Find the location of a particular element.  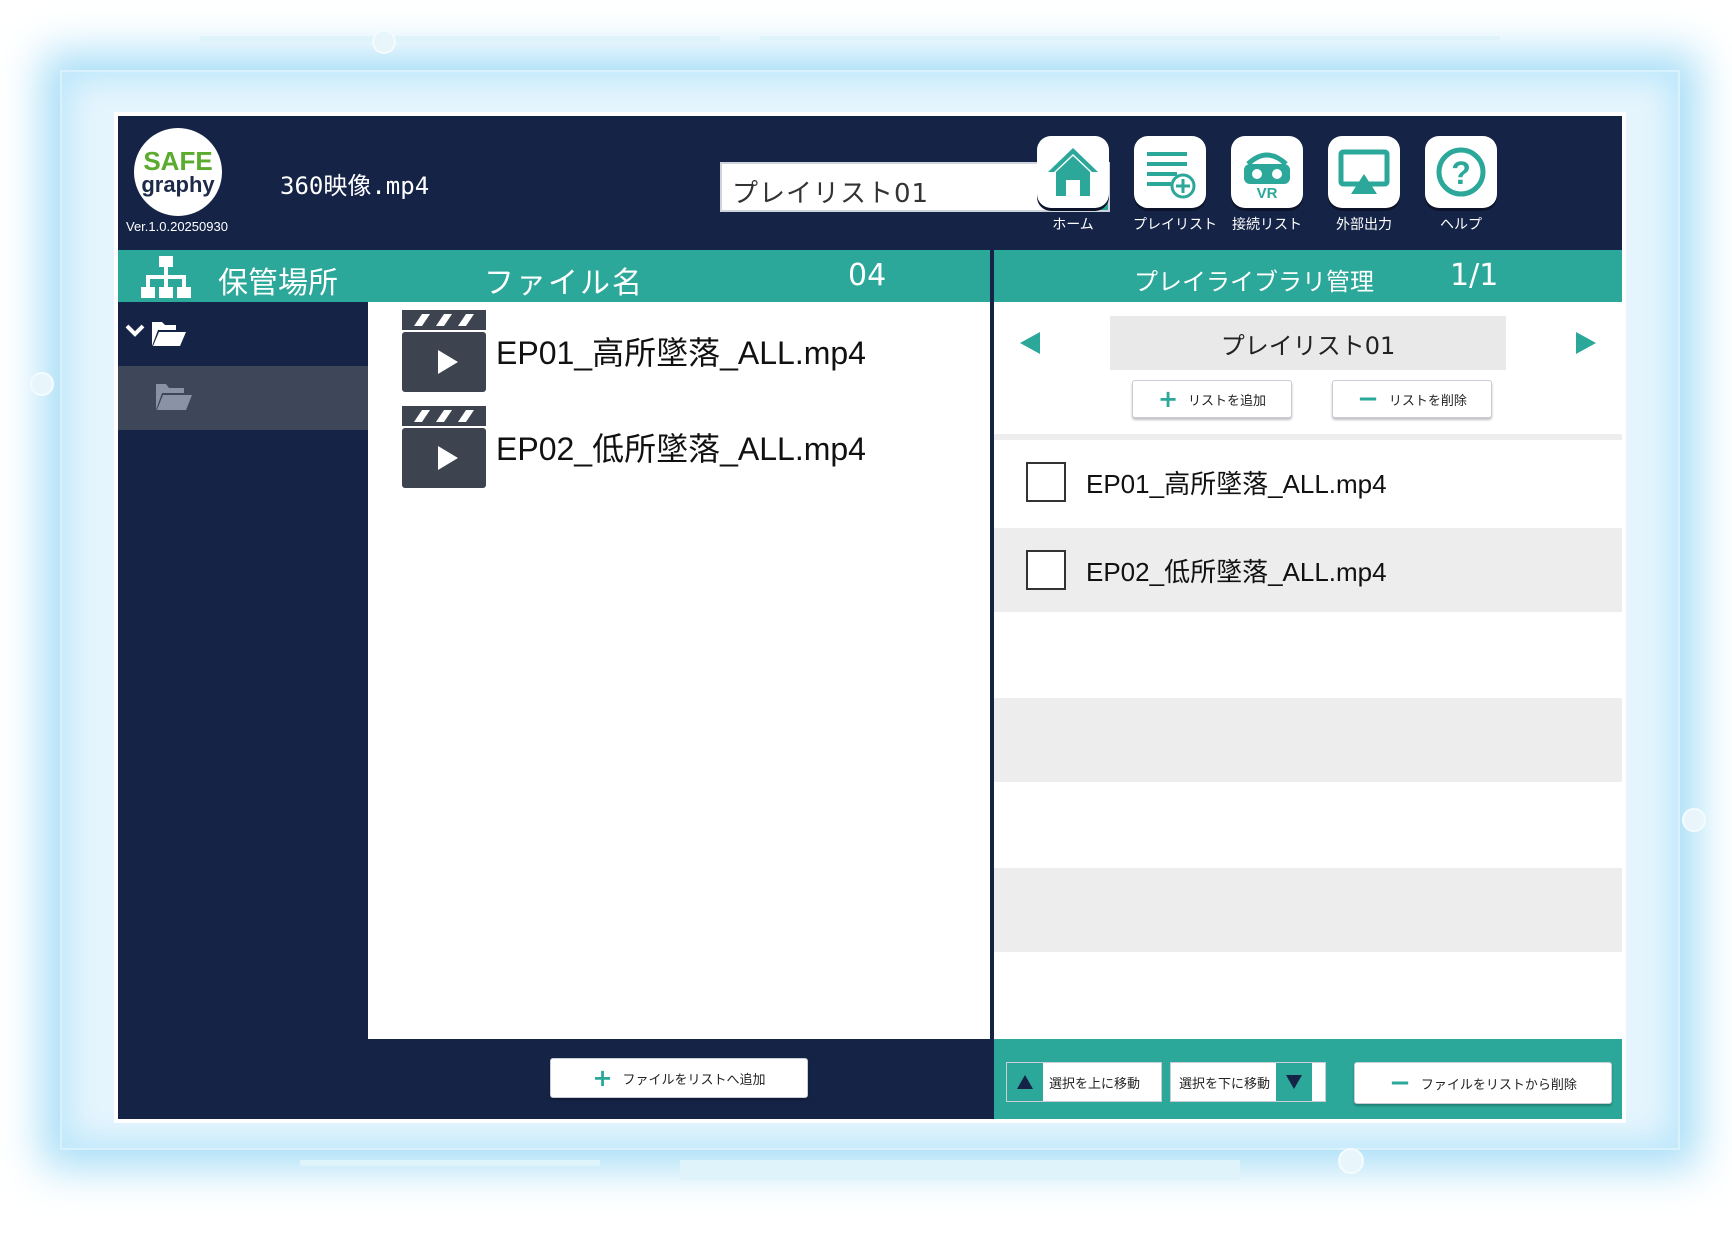

playlist-name: プレイリスト01 is located at coordinates (1308, 343).